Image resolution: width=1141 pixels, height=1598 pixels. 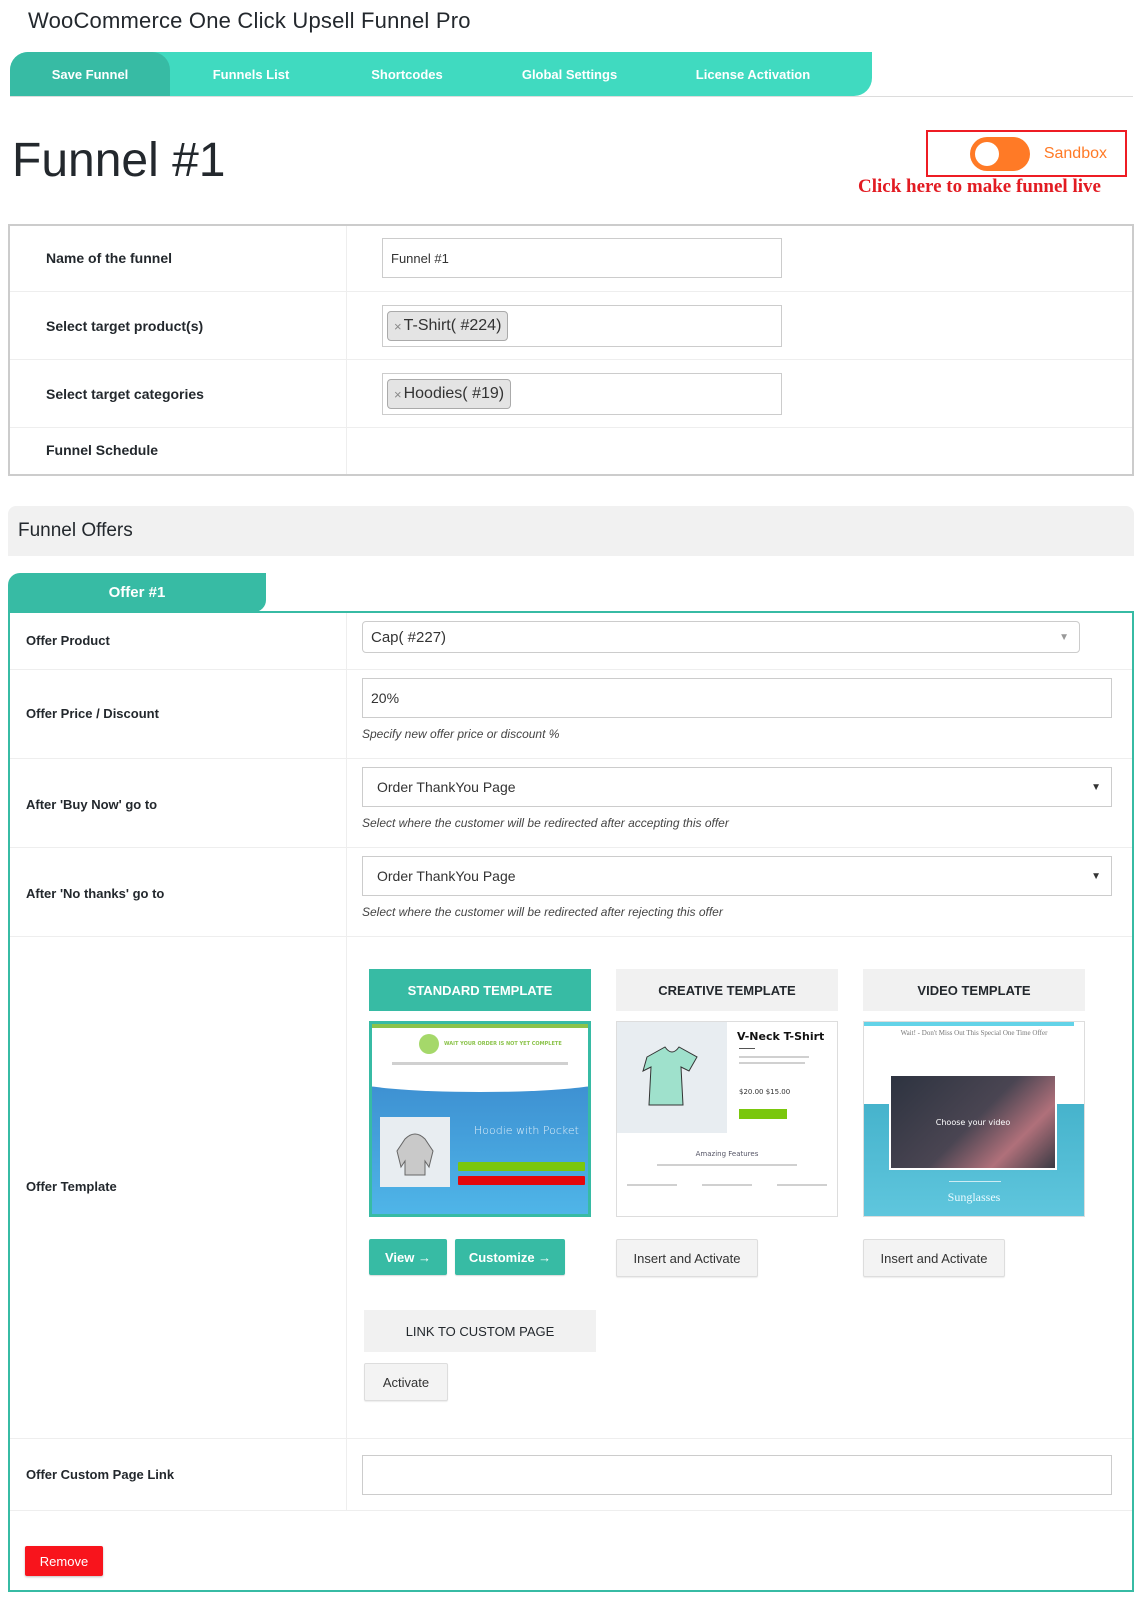 What do you see at coordinates (503, 1044) in the screenshot?
I see `preview-banner: WAIT YOUR ORDER IS NOT YET COMPLETE` at bounding box center [503, 1044].